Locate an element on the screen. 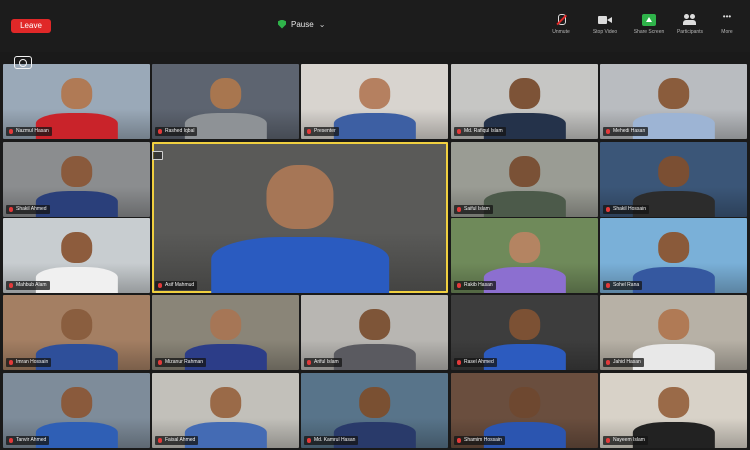 This screenshot has width=750, height=450. active-speaker-video: Asif Mahmud is located at coordinates (300, 217).